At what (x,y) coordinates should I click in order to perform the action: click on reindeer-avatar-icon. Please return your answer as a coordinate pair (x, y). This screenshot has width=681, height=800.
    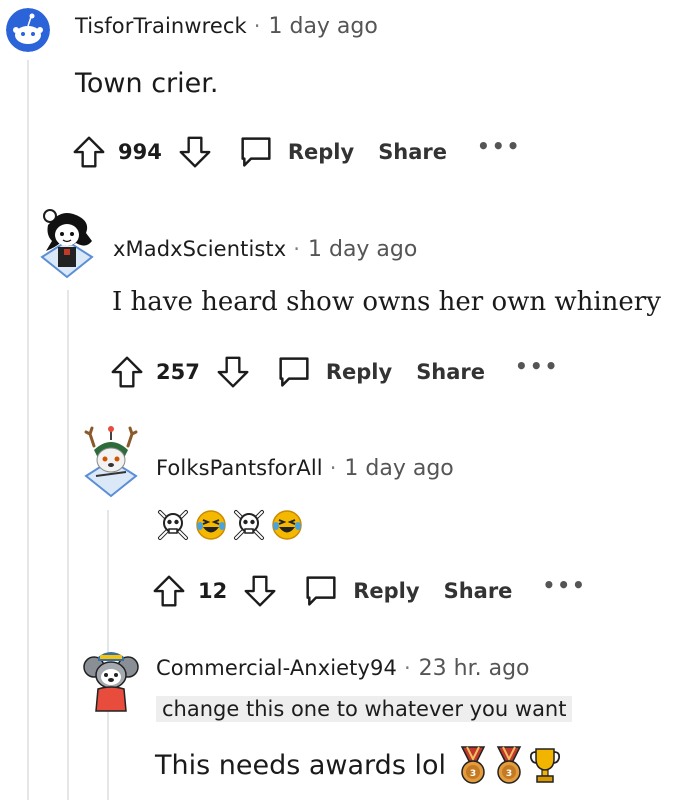
    Looking at the image, I should click on (111, 462).